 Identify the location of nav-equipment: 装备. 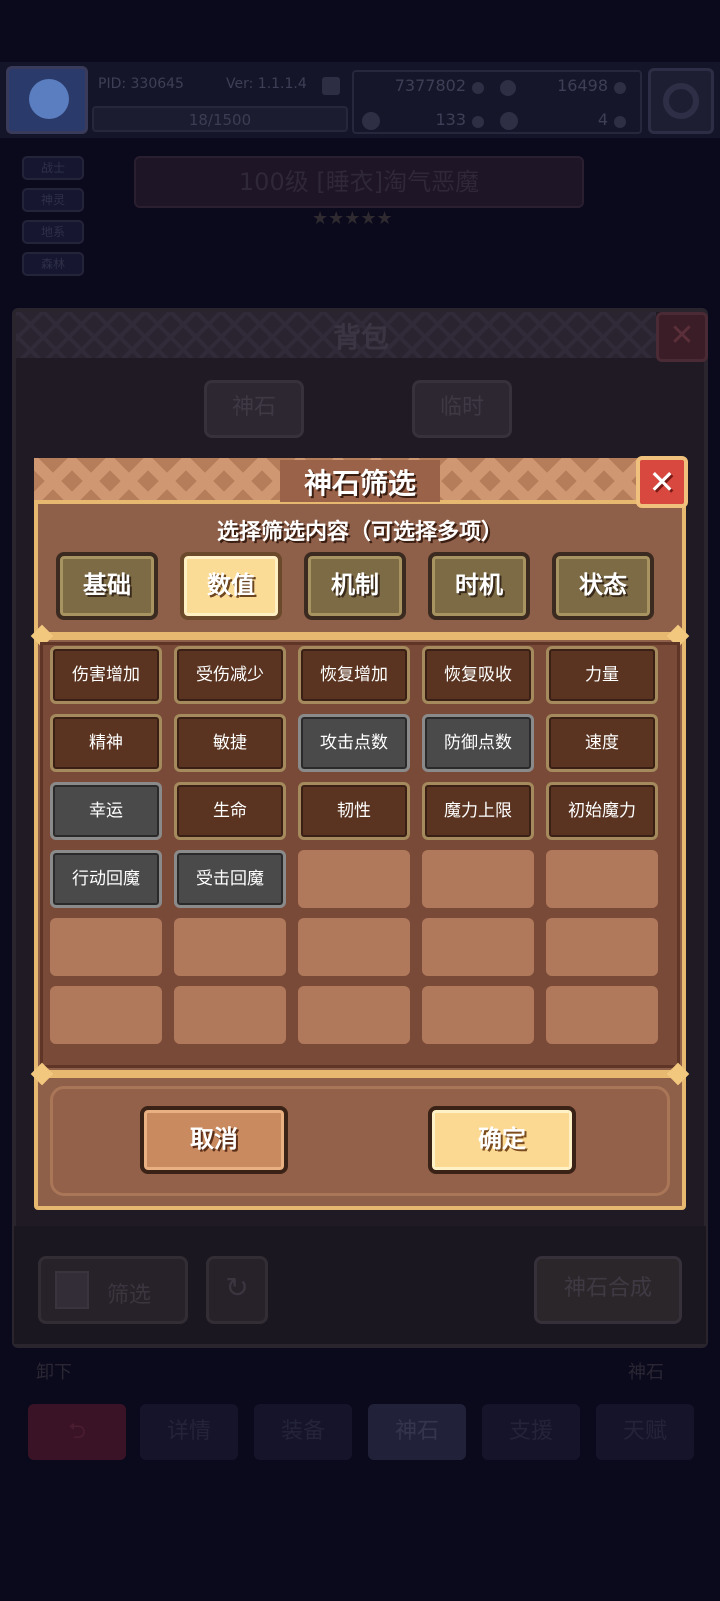
(303, 1432).